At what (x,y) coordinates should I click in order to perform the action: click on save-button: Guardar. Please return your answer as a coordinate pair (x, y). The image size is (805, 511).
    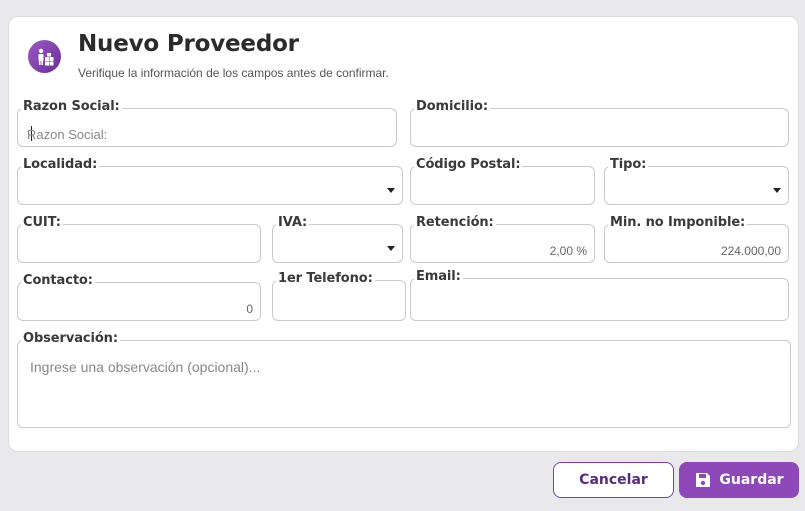
    Looking at the image, I should click on (739, 480).